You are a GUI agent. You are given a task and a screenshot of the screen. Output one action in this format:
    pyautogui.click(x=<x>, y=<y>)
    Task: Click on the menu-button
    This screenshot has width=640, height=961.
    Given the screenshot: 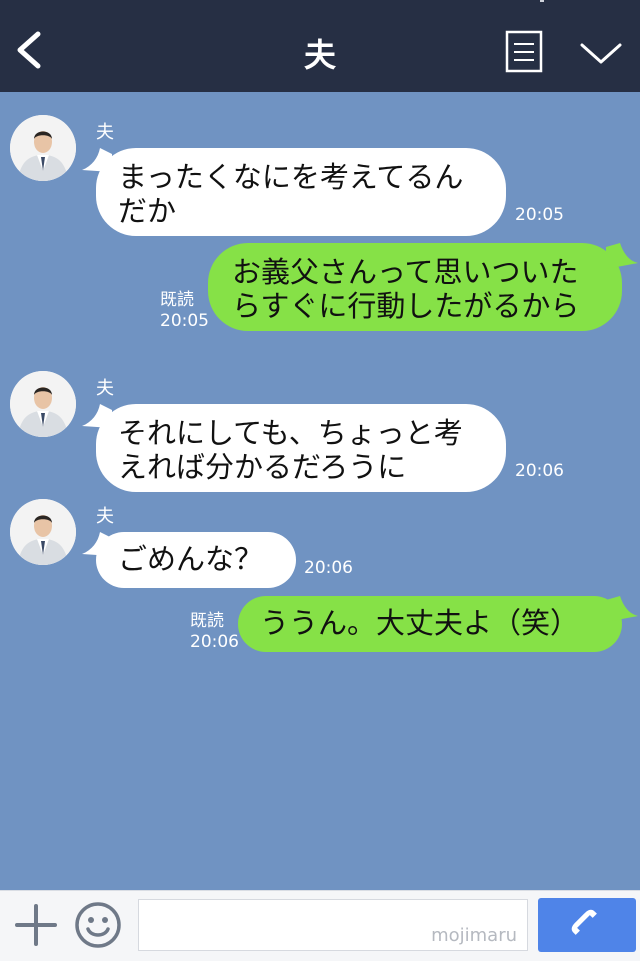 What is the action you would take?
    pyautogui.click(x=524, y=52)
    